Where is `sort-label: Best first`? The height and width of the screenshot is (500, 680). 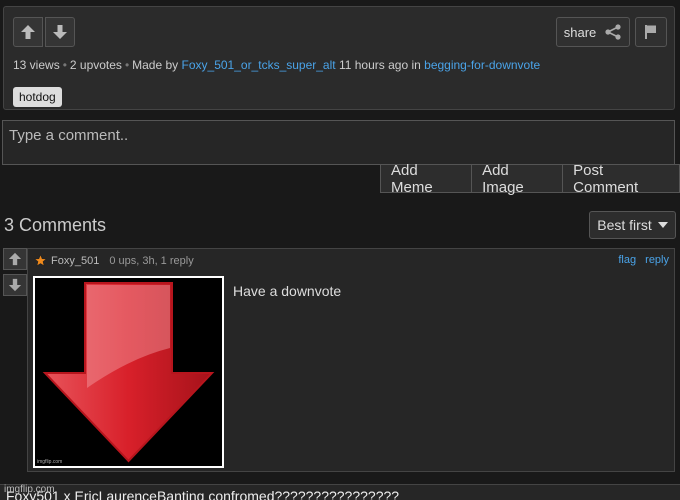
sort-label: Best first is located at coordinates (624, 225).